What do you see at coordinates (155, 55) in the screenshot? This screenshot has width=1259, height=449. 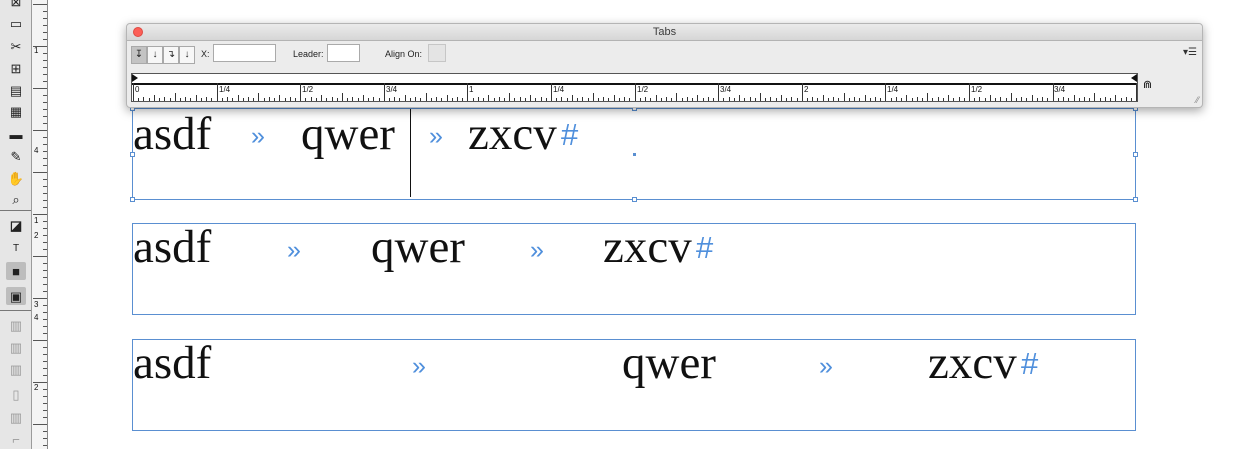 I see `center-justified-tab-button: ↓` at bounding box center [155, 55].